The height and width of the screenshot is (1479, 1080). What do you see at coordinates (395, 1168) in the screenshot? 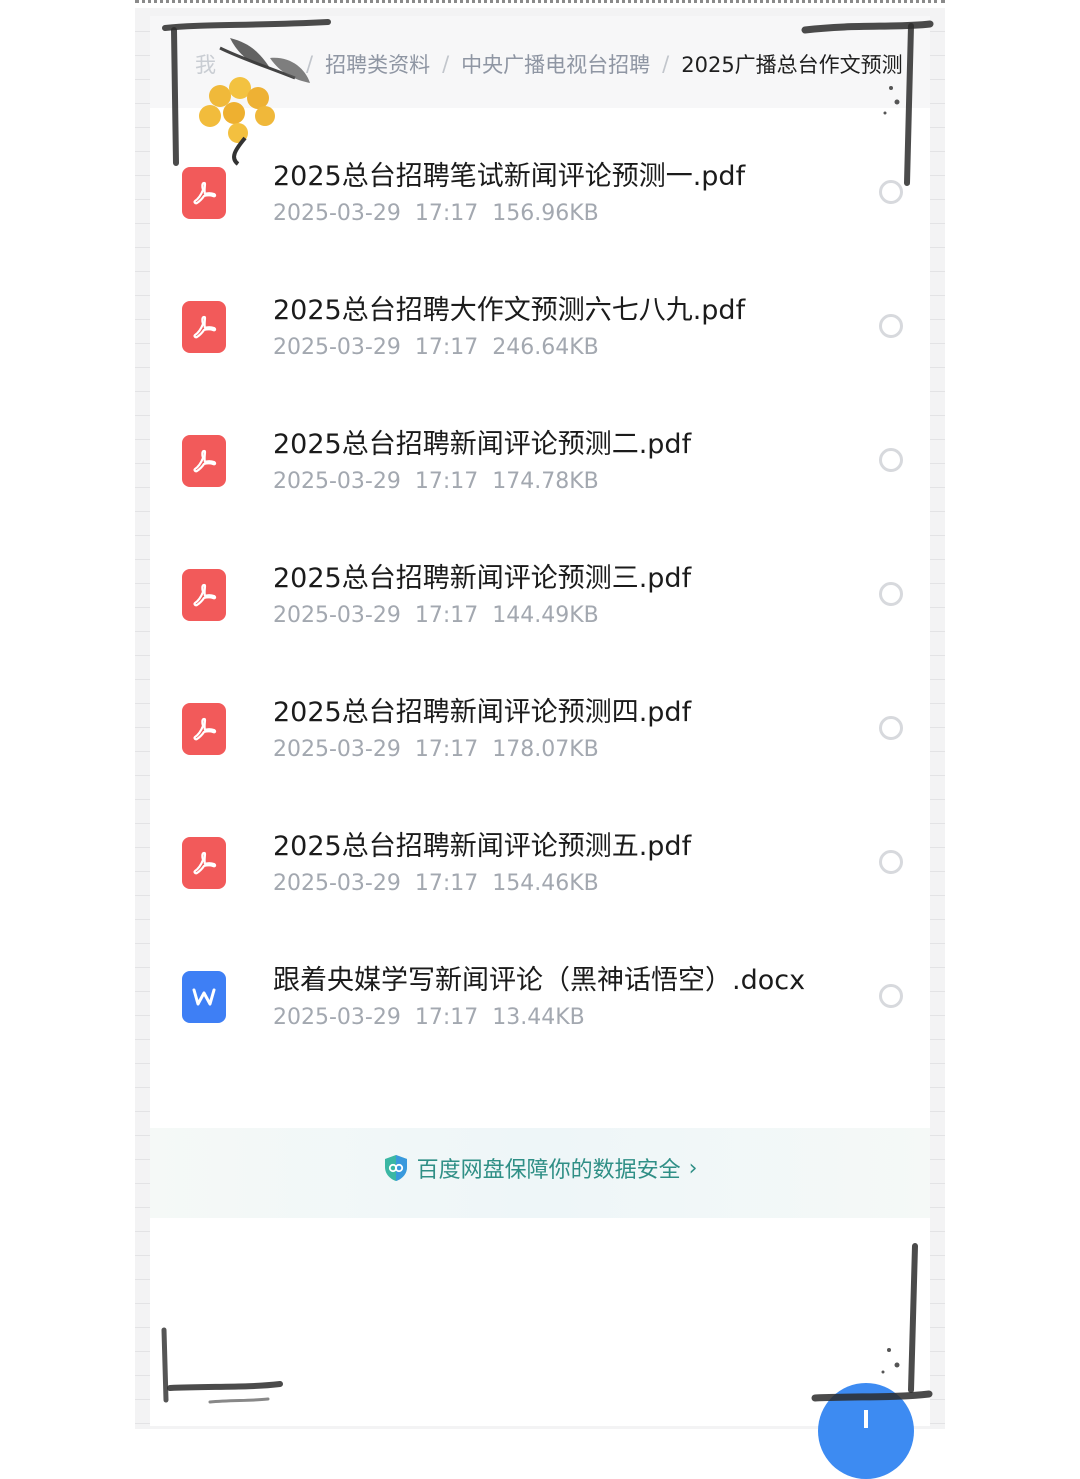
I see `shield-icon` at bounding box center [395, 1168].